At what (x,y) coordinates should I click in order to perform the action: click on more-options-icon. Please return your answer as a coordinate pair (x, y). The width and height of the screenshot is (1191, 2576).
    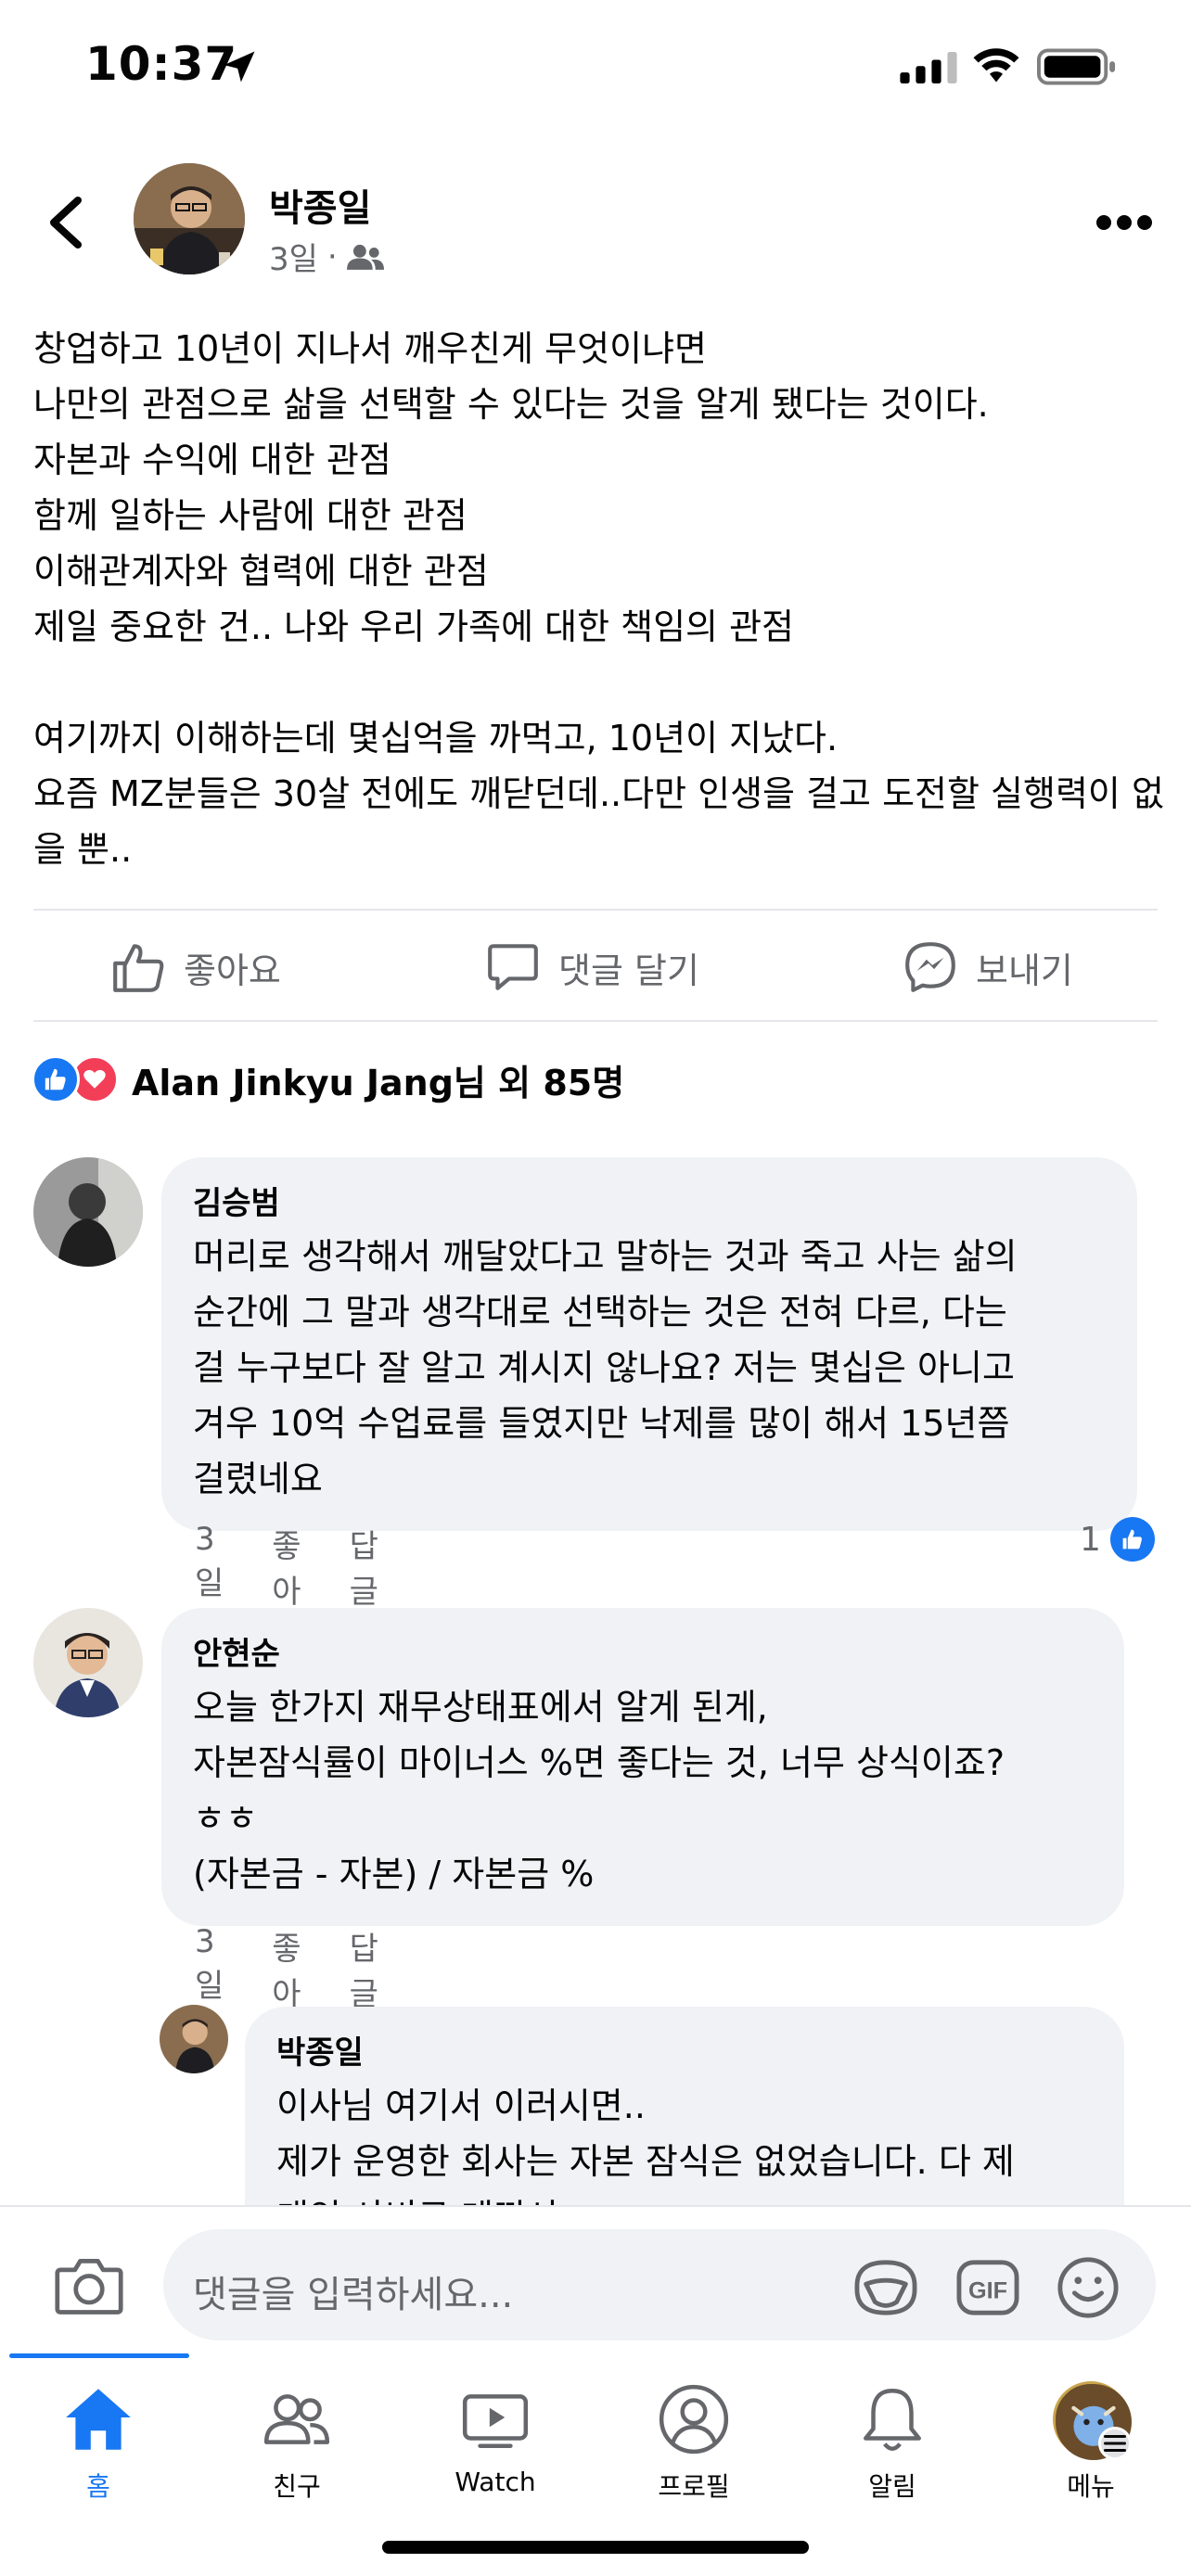
    Looking at the image, I should click on (1124, 222).